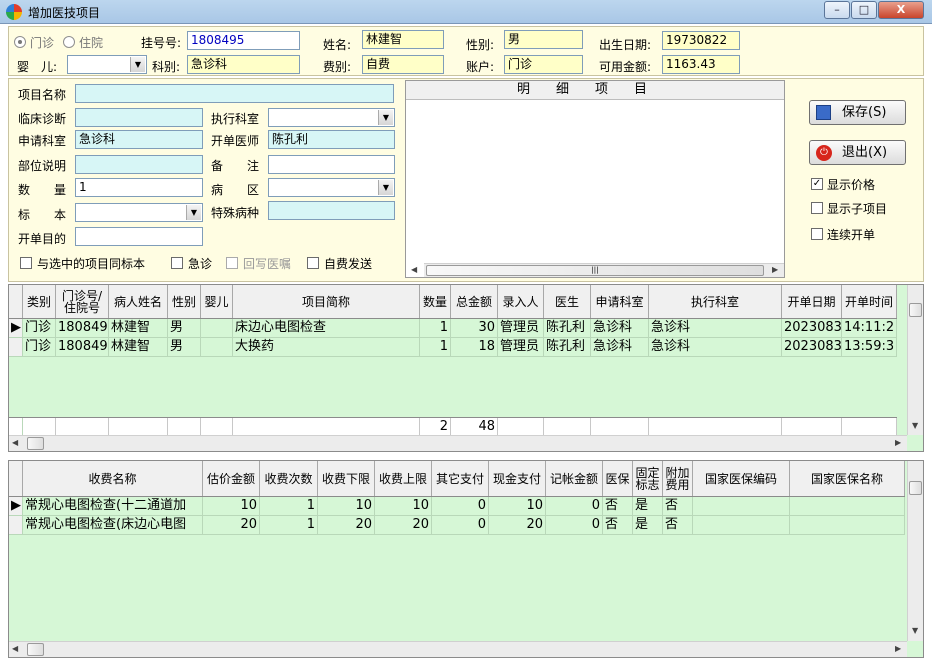  Describe the element at coordinates (403, 39) in the screenshot. I see `name-field: 林建智` at that location.